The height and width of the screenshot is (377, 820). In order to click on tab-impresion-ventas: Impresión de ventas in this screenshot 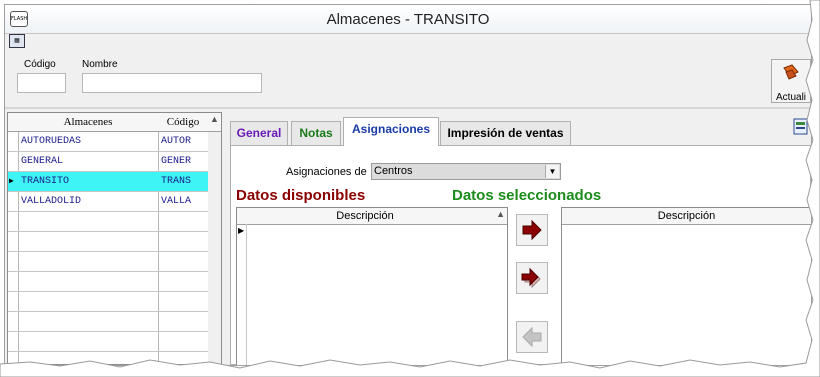, I will do `click(505, 133)`.